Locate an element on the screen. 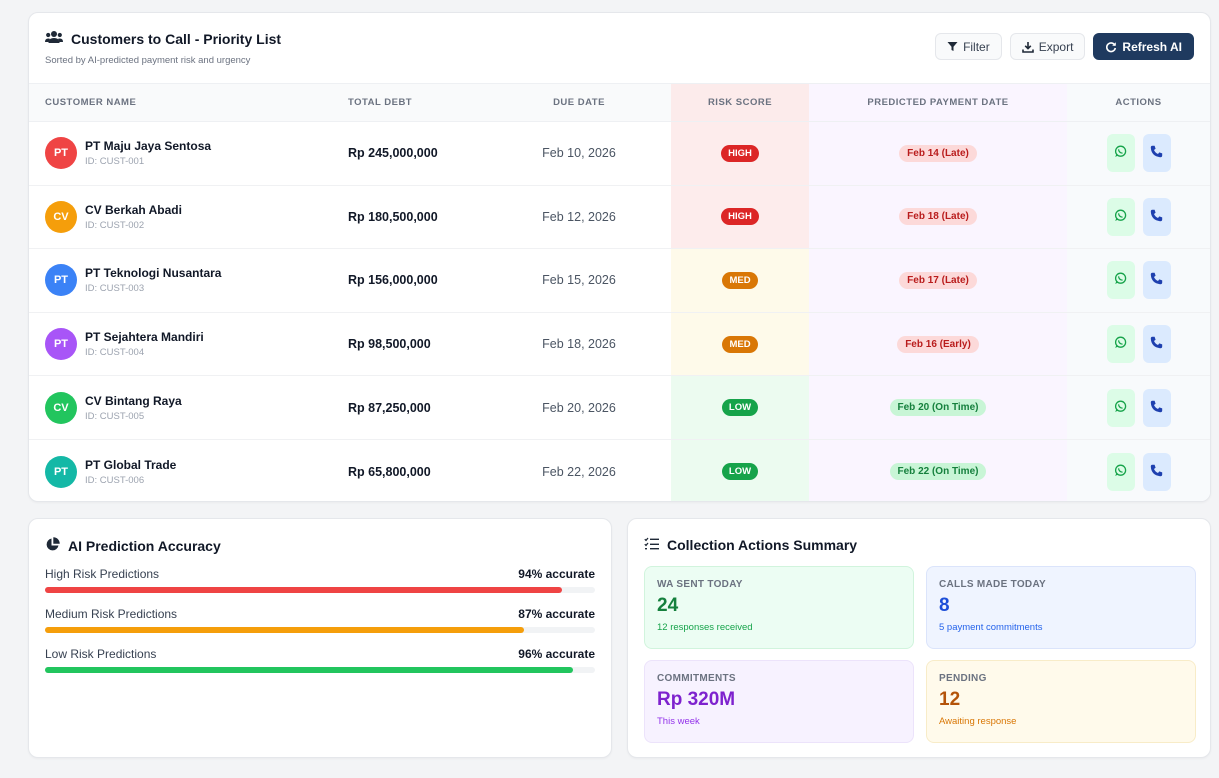  refresh-ai-button: Refresh AI is located at coordinates (1143, 46).